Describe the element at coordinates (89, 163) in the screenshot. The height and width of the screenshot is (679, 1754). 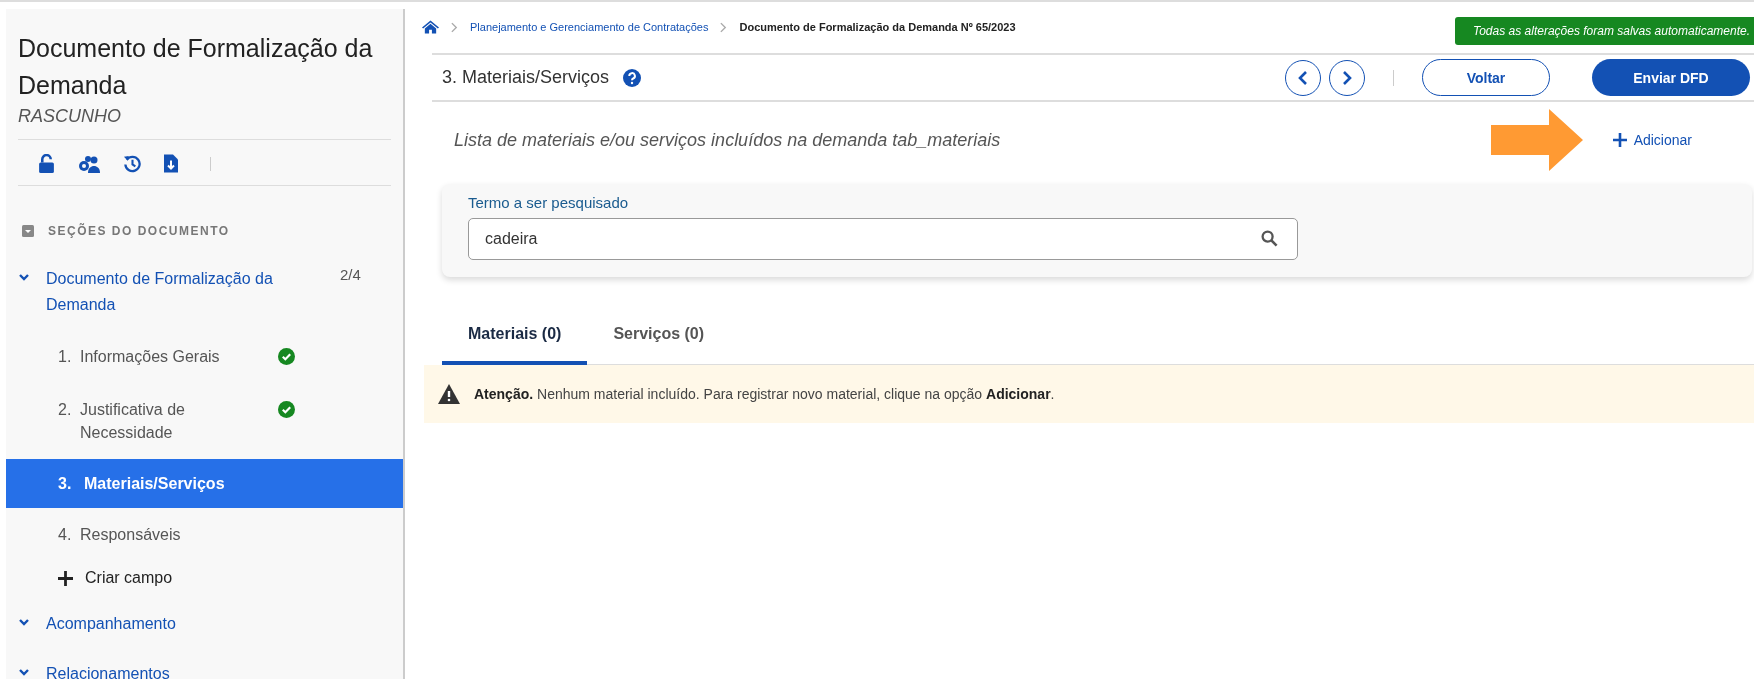
I see `users-icon` at that location.